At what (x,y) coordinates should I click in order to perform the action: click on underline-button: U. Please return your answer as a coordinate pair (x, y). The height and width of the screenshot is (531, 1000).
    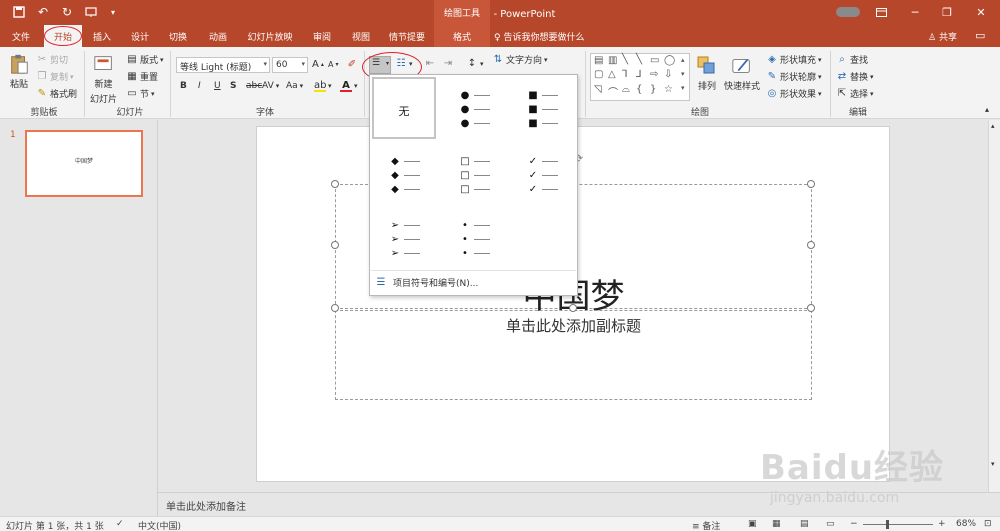
    Looking at the image, I should click on (217, 86).